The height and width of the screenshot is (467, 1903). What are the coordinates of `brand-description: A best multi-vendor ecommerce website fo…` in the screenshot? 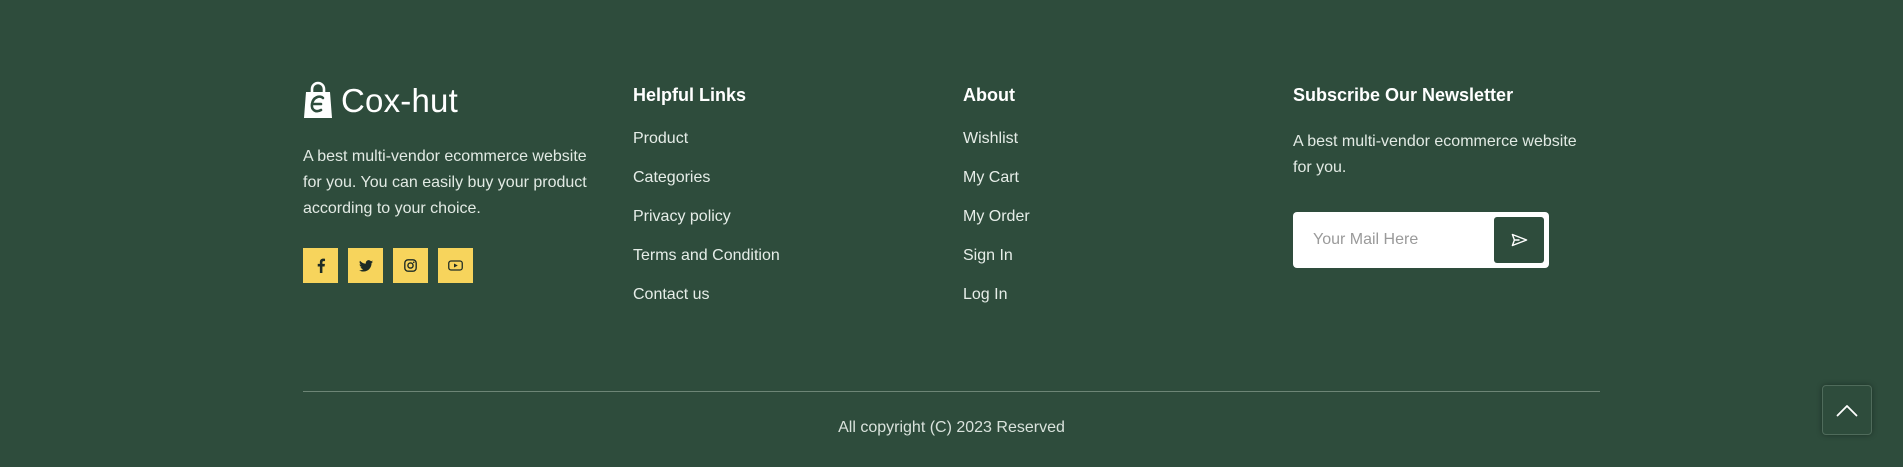 It's located at (445, 182).